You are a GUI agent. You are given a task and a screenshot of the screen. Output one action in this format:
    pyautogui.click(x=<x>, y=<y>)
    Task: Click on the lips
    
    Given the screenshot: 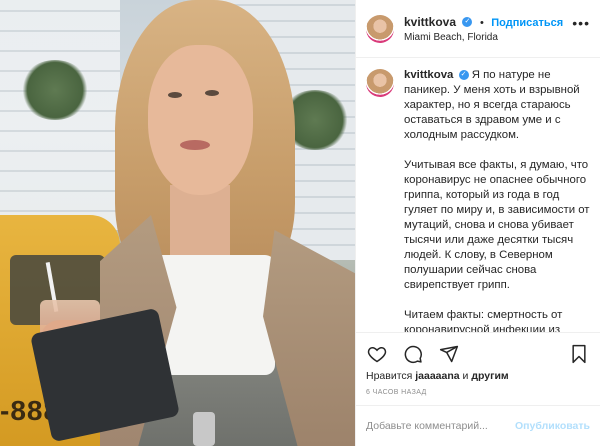 What is the action you would take?
    pyautogui.click(x=195, y=145)
    